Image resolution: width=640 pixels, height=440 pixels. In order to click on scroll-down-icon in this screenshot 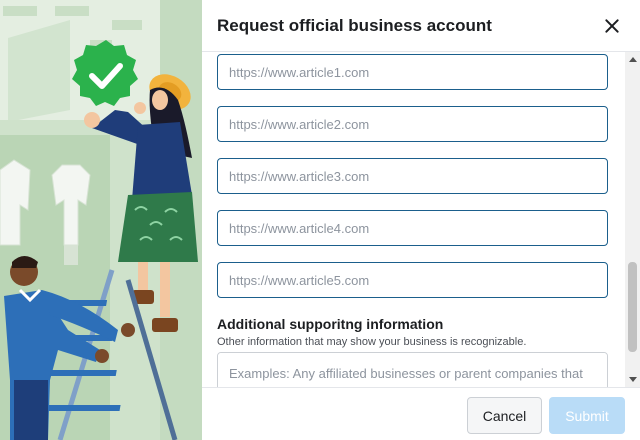, I will do `click(633, 379)`.